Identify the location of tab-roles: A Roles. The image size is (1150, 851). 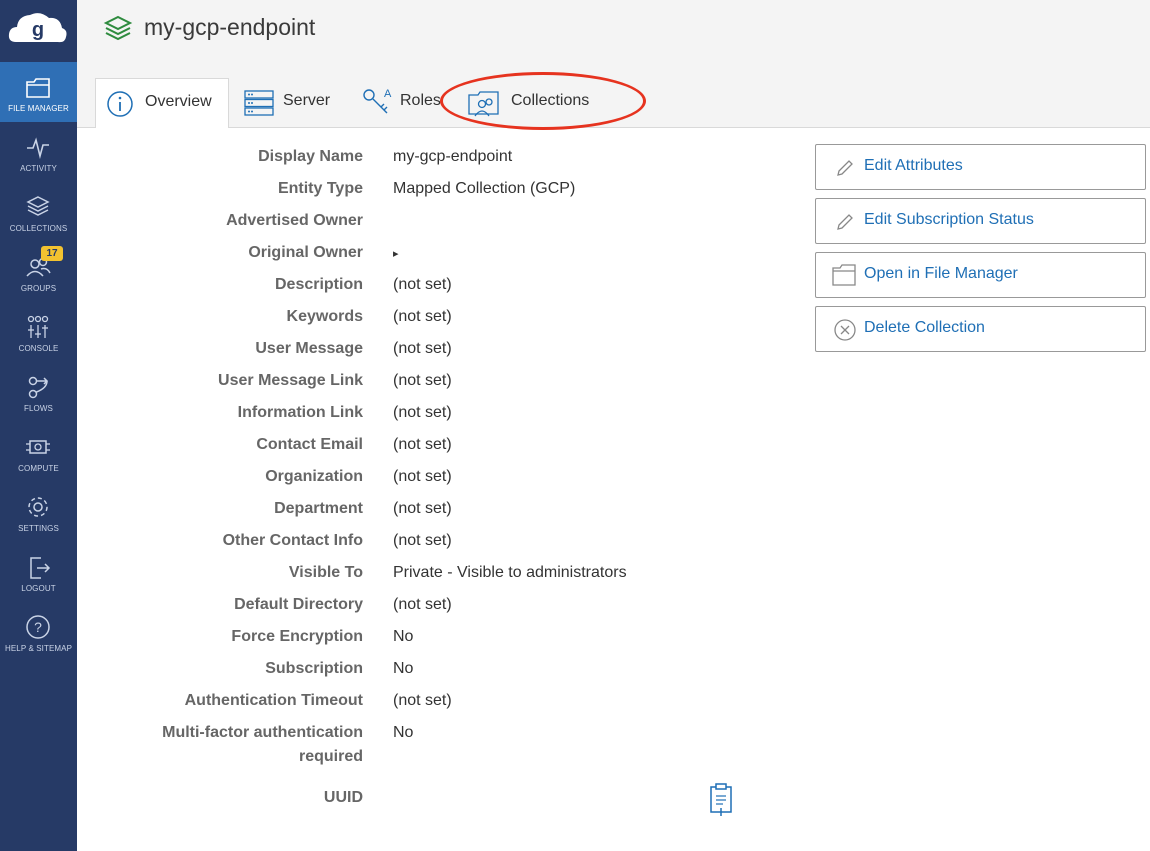
(402, 103).